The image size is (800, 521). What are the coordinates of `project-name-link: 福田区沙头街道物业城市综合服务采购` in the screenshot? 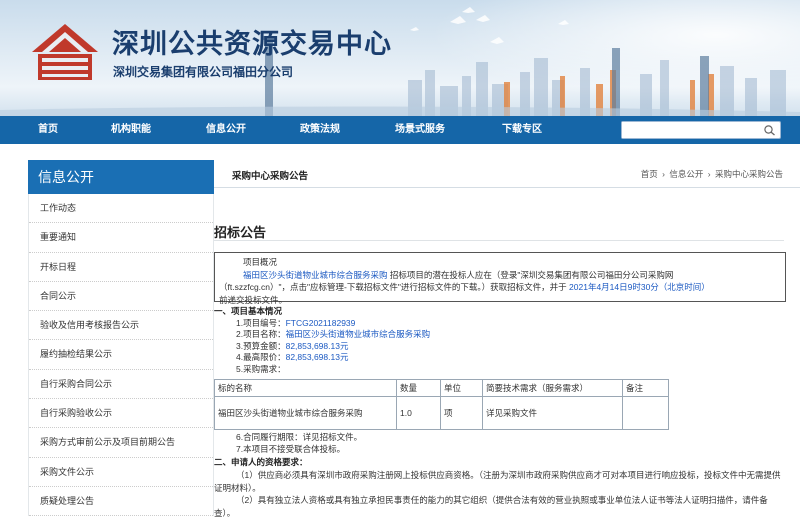 It's located at (315, 275).